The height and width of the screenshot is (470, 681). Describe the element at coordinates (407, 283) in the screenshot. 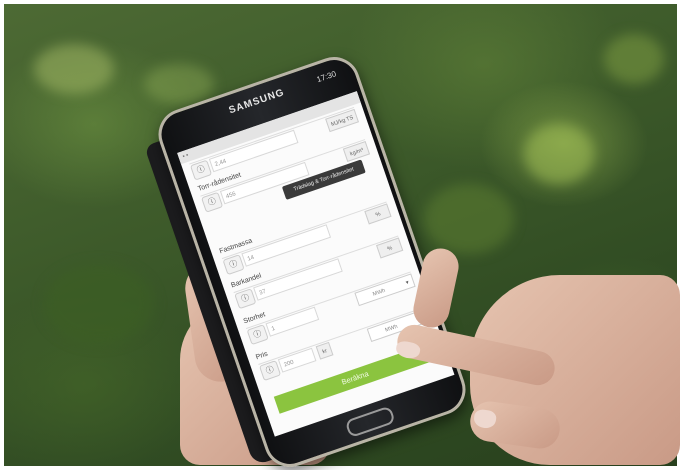

I see `chevron-down-icon: ▼` at that location.